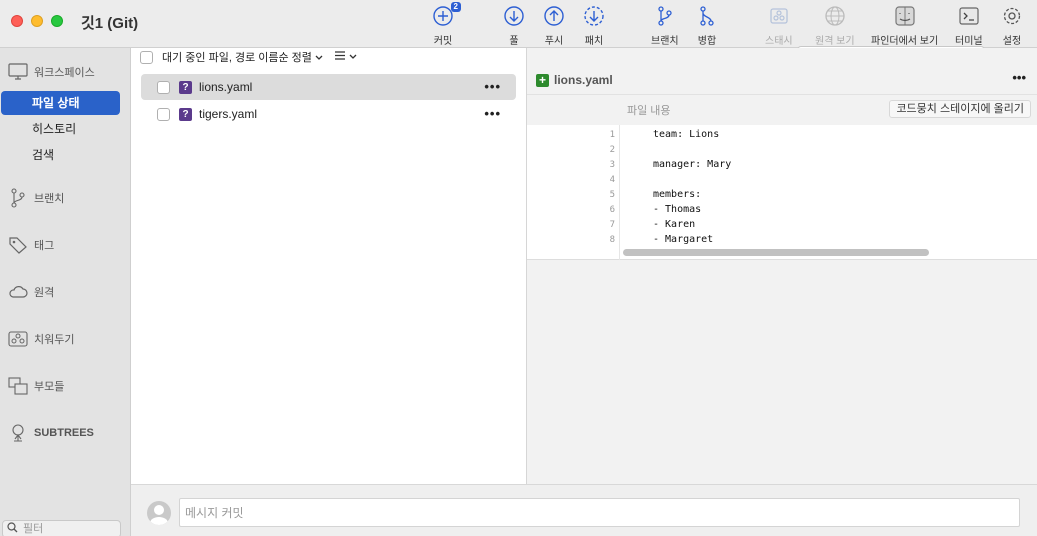  What do you see at coordinates (707, 16) in the screenshot?
I see `merge-icon` at bounding box center [707, 16].